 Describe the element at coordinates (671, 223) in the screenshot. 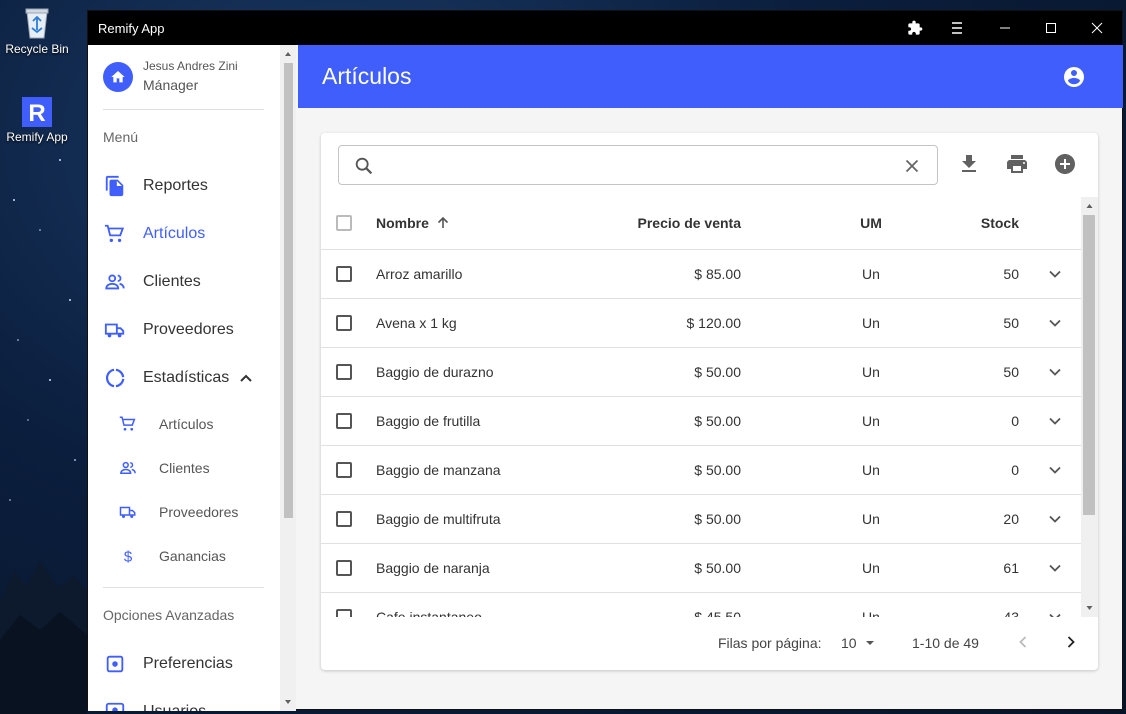

I see `column-header-price: Precio de venta` at that location.